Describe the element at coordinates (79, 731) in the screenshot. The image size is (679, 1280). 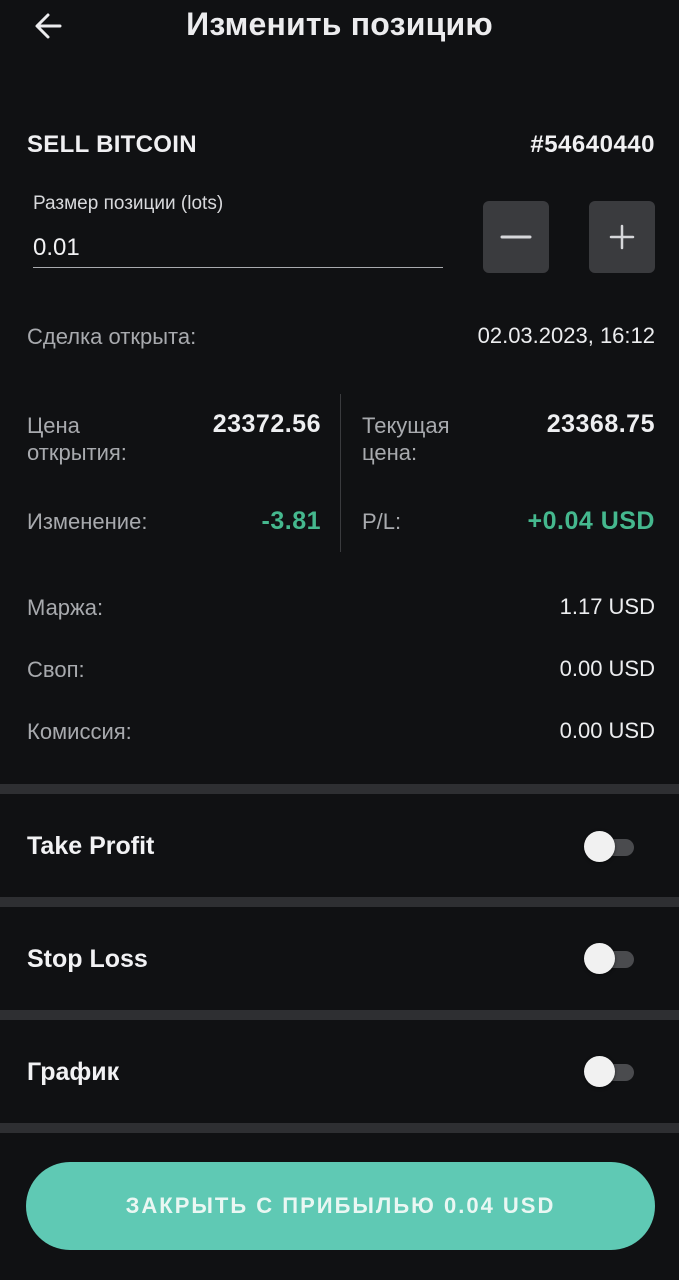
I see `commission-label: Комиссия:` at that location.